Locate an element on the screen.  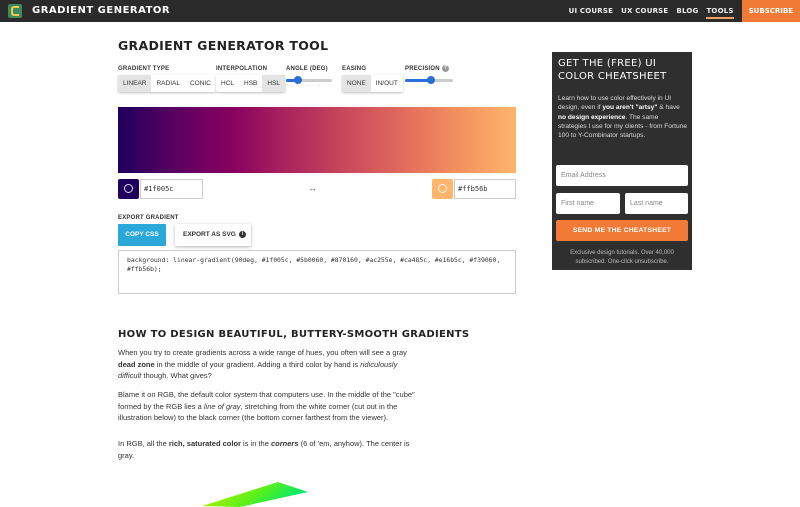
angle-slider is located at coordinates (309, 80).